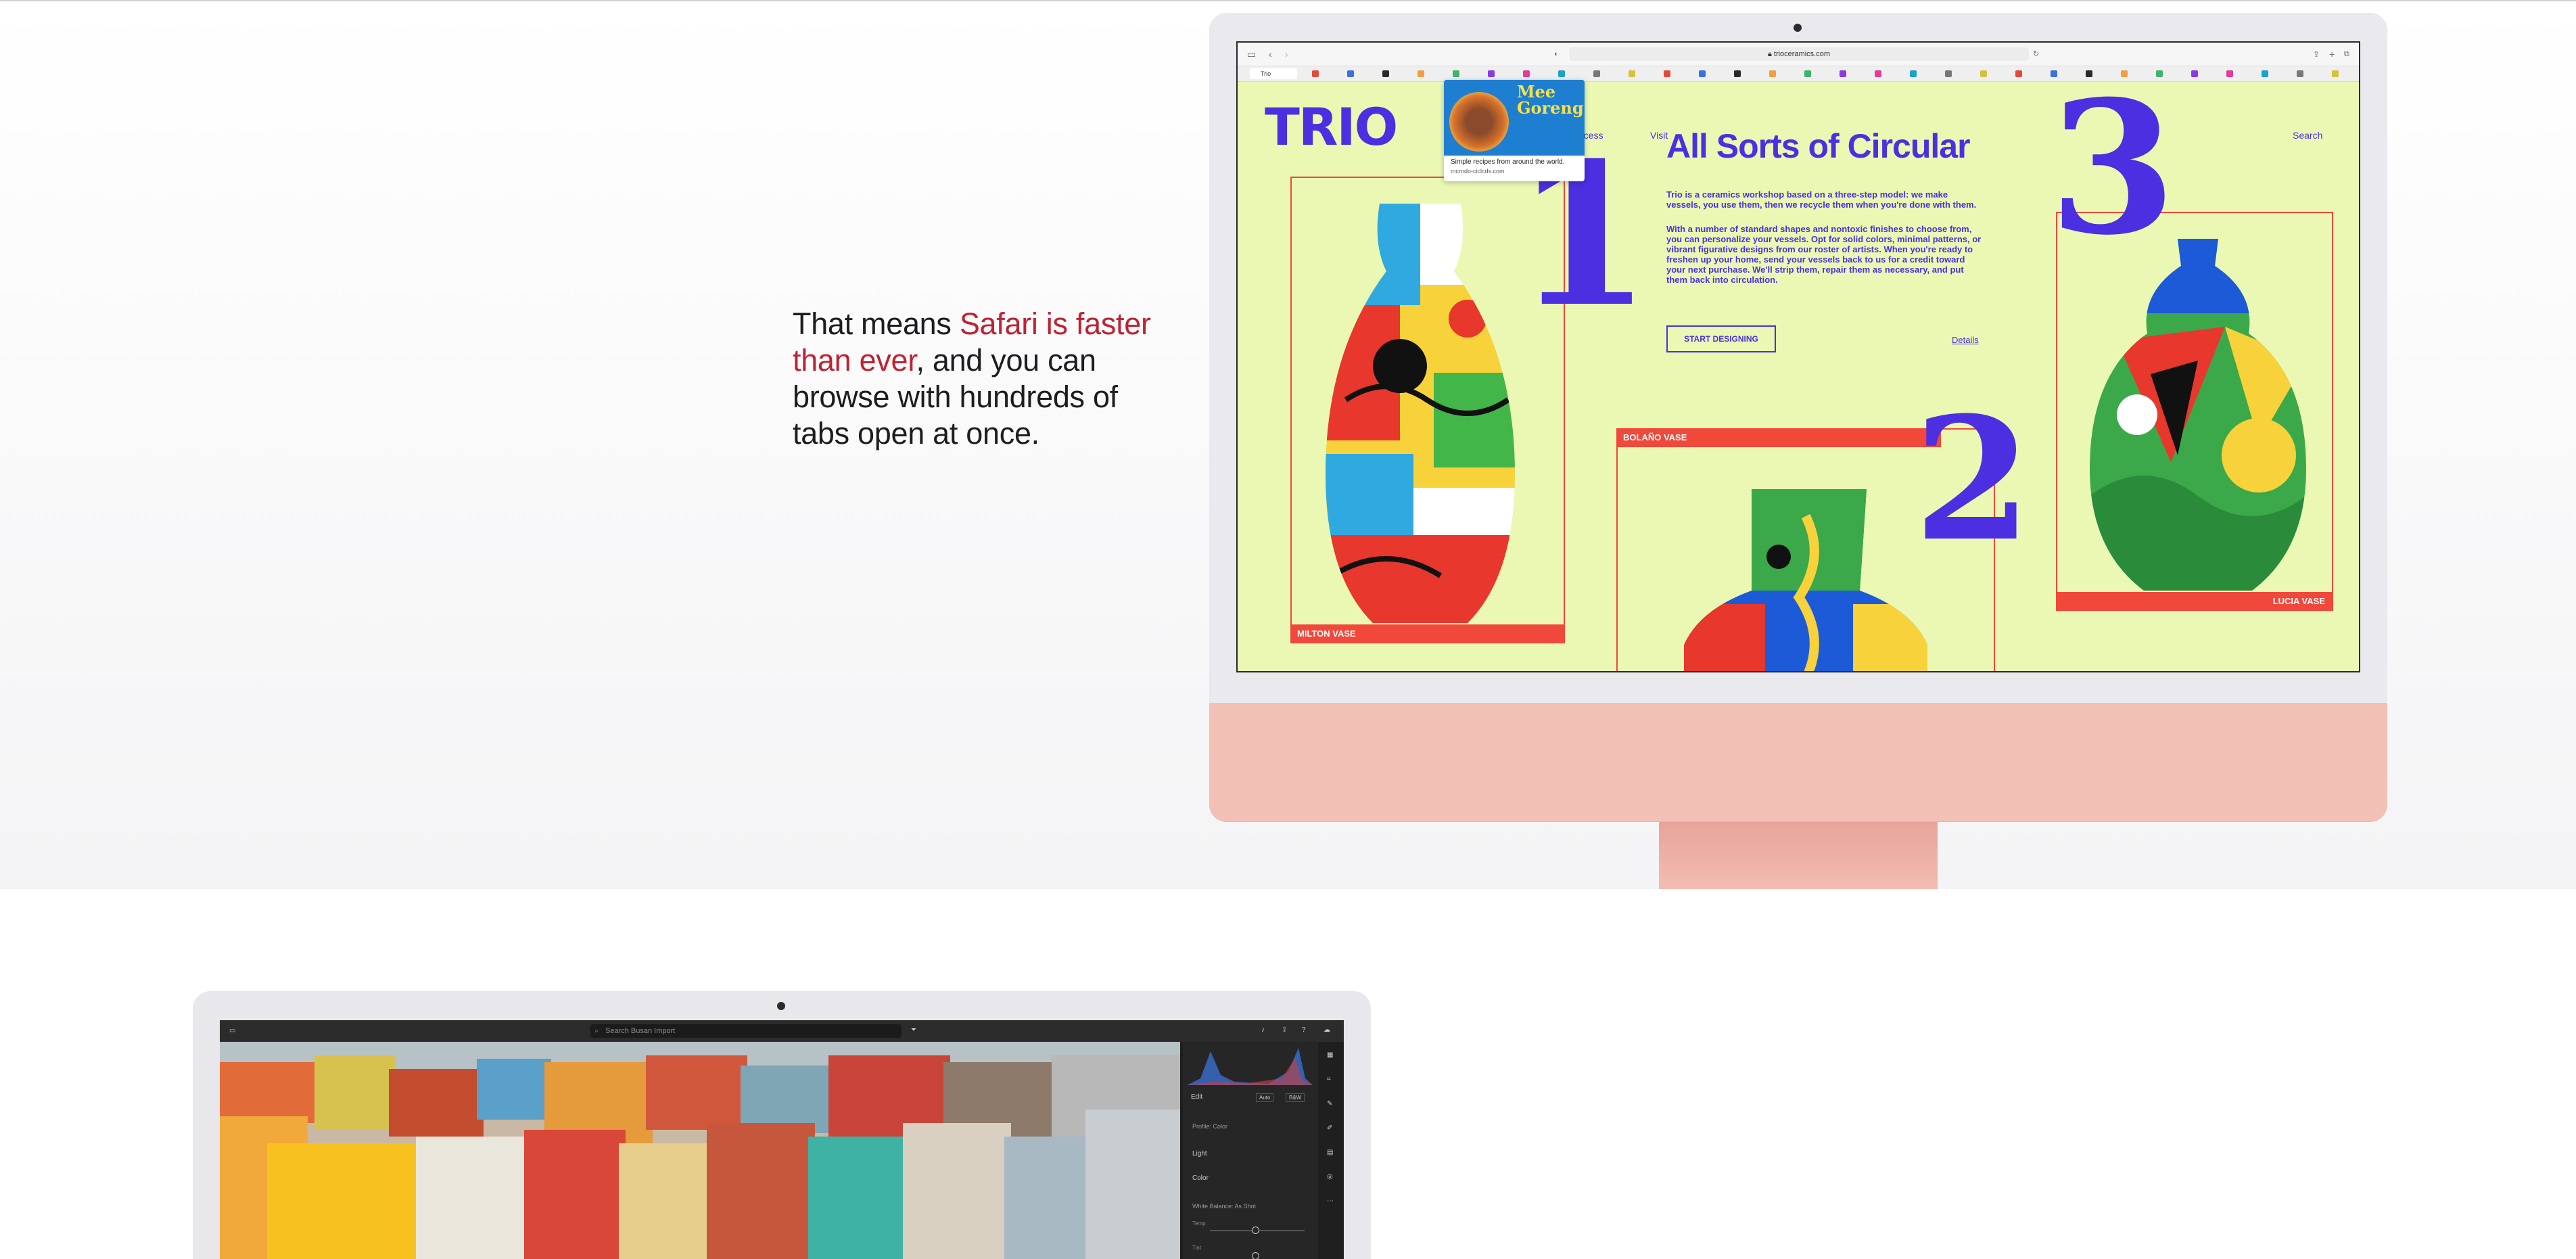 This screenshot has height=1259, width=2576. What do you see at coordinates (1295, 1097) in the screenshot?
I see `bw-button: B&W` at bounding box center [1295, 1097].